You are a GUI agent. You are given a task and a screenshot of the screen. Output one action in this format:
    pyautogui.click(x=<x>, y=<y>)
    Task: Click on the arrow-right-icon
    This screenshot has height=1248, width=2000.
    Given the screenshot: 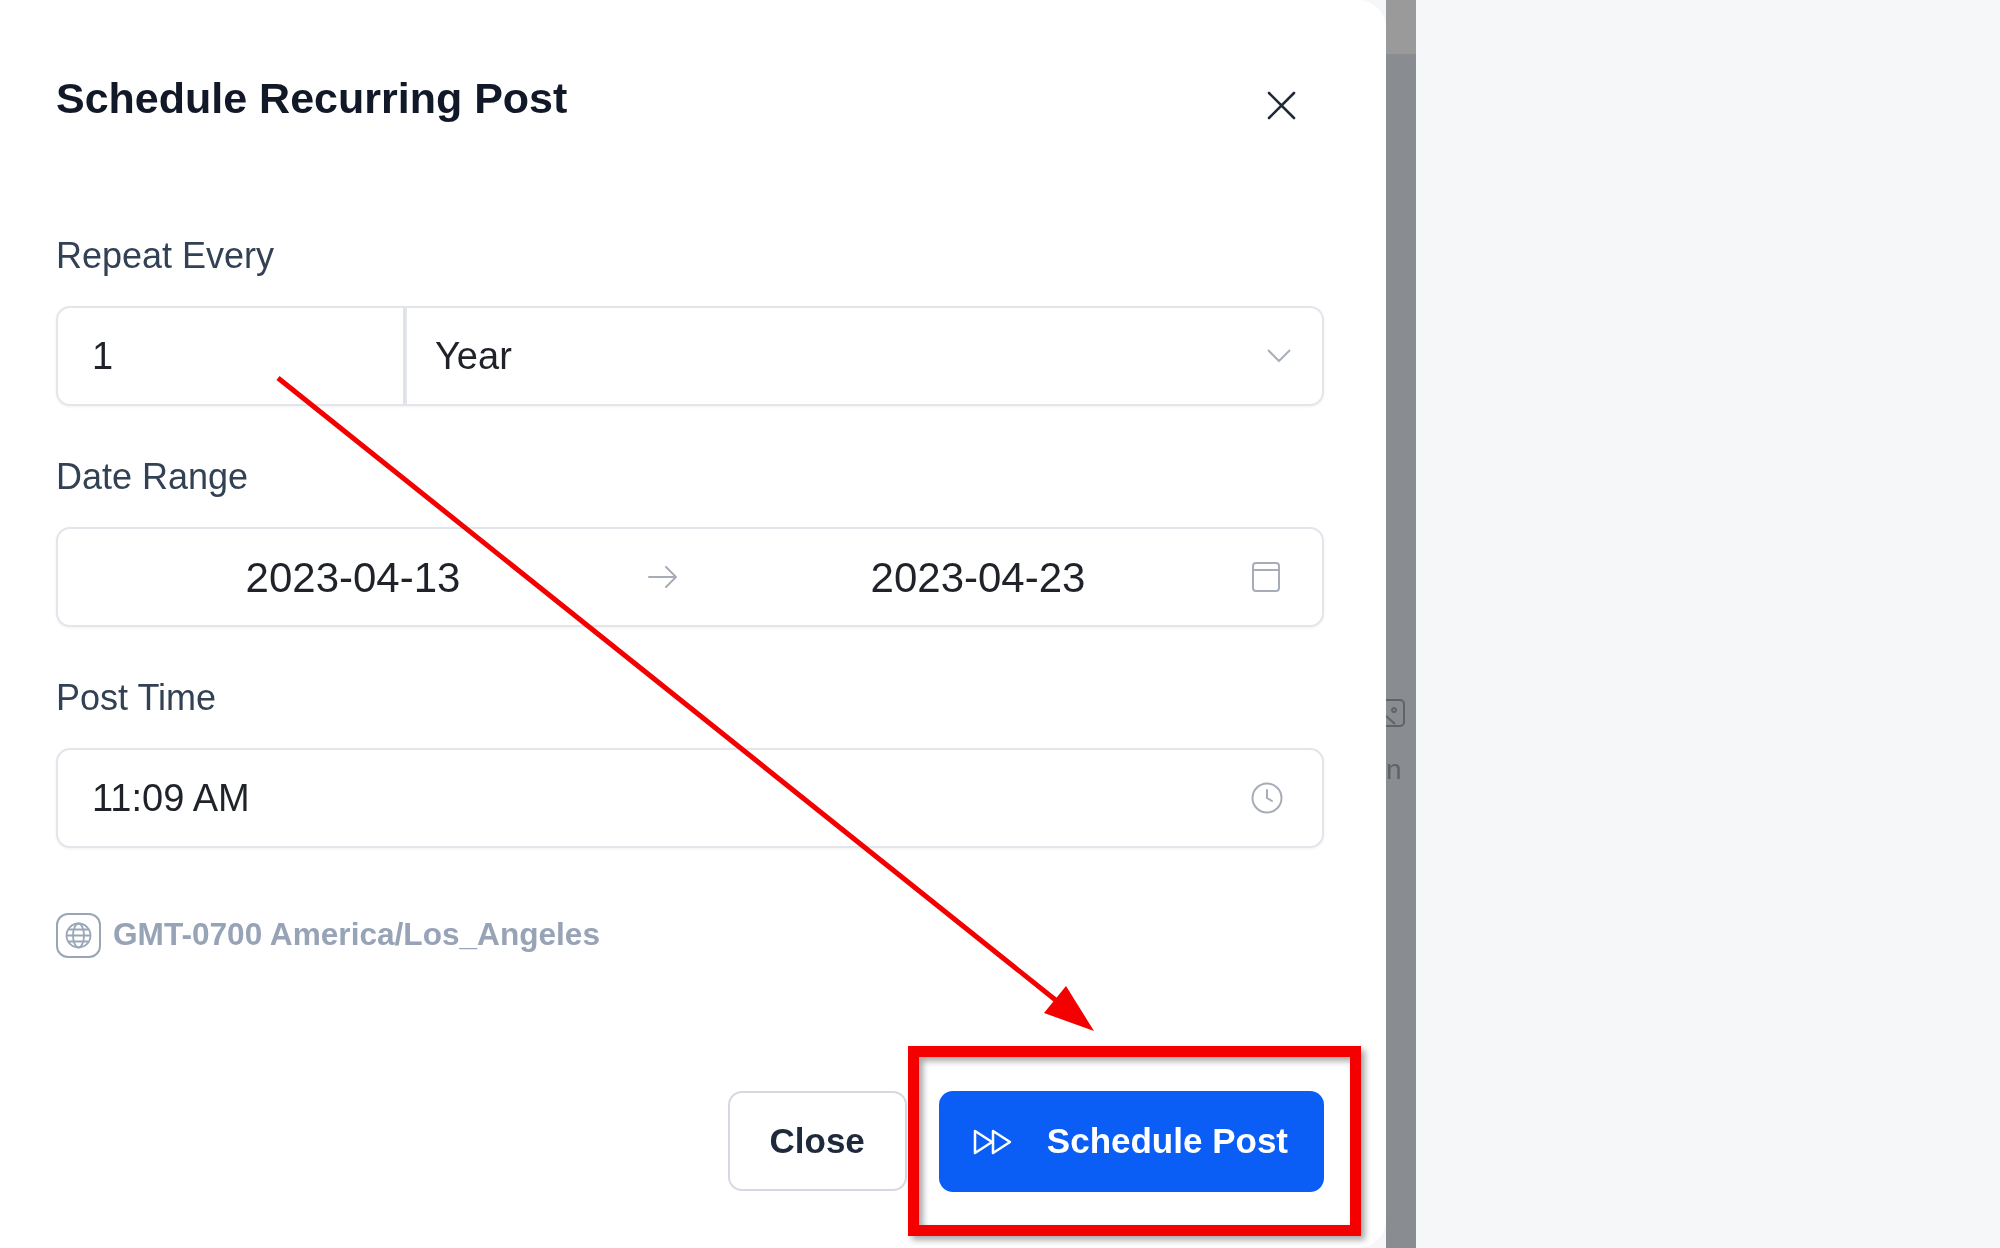 What is the action you would take?
    pyautogui.click(x=663, y=577)
    